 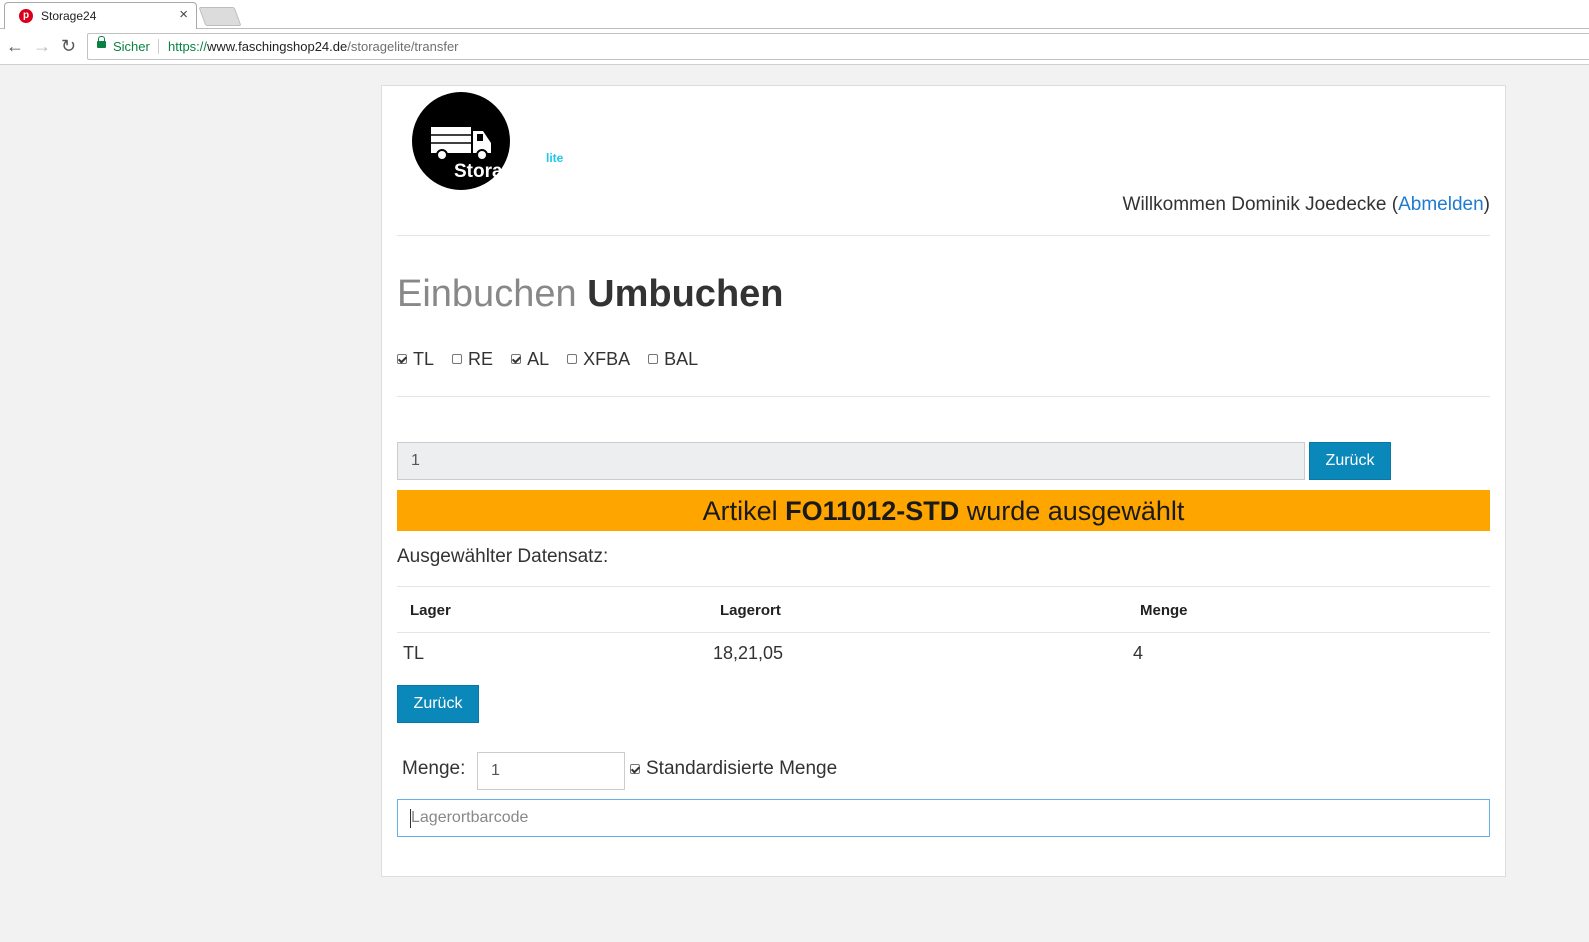 I want to click on checkbox-re, so click(x=457, y=359).